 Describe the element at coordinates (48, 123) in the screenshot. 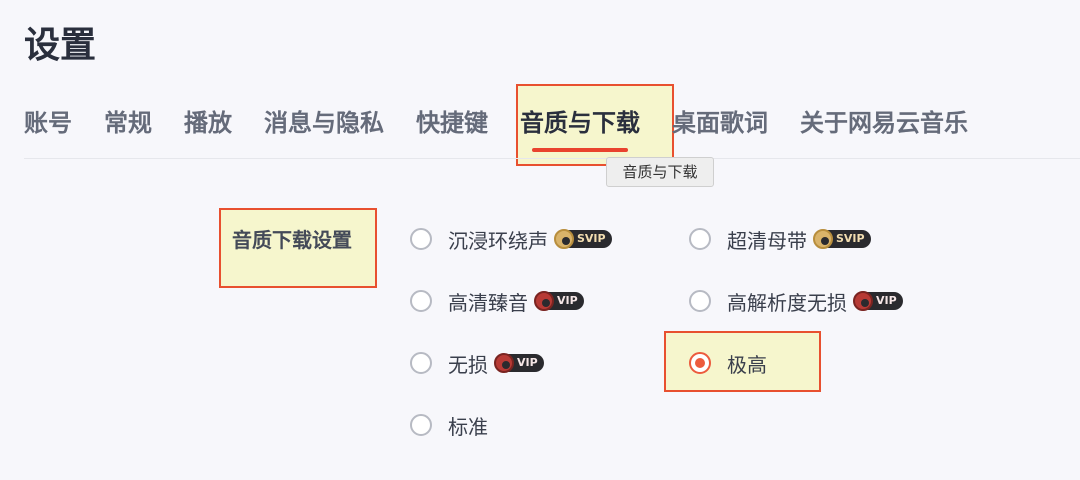

I see `tab-account: 账号` at that location.